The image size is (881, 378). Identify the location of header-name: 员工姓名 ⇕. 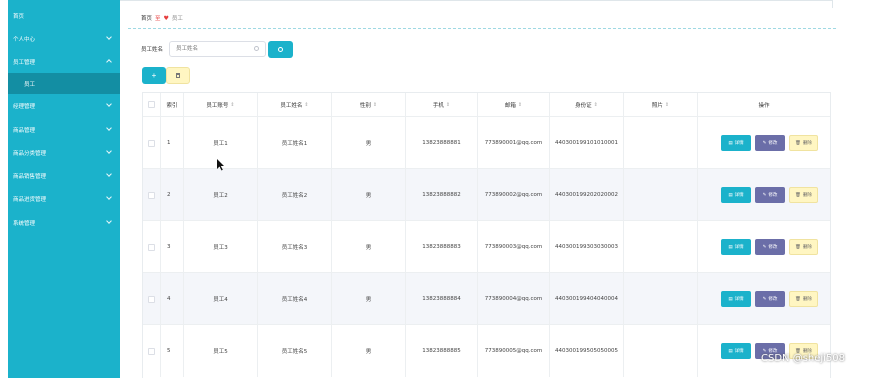
(295, 104).